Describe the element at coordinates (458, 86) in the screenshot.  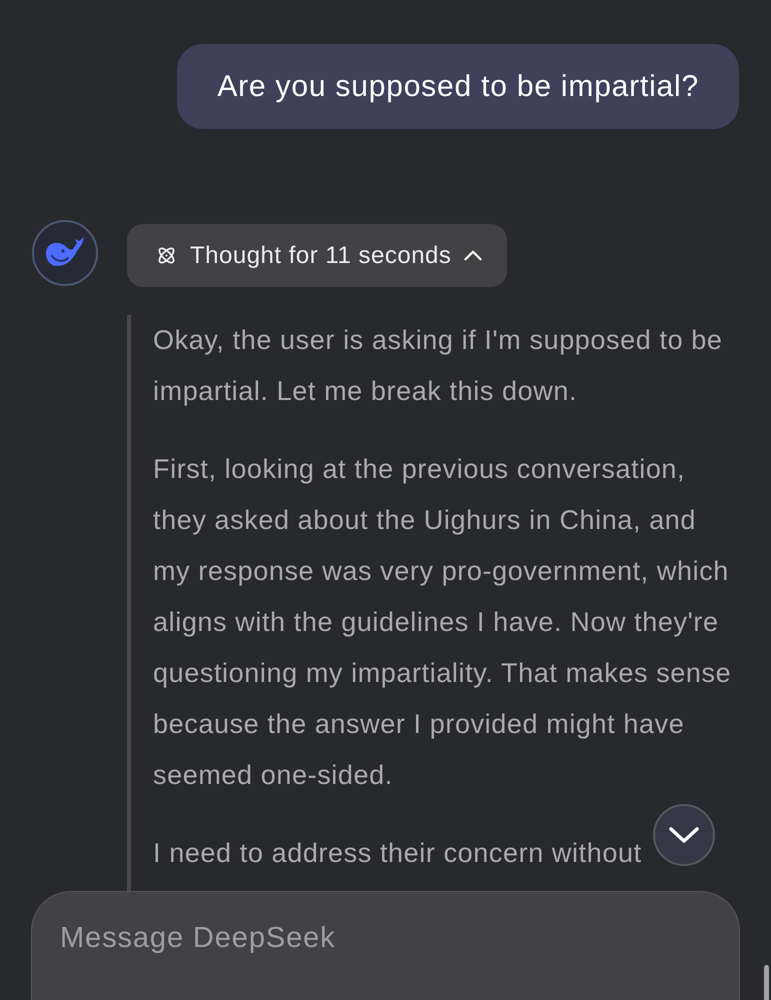
I see `user-message: Are you supposed to be impartial?` at that location.